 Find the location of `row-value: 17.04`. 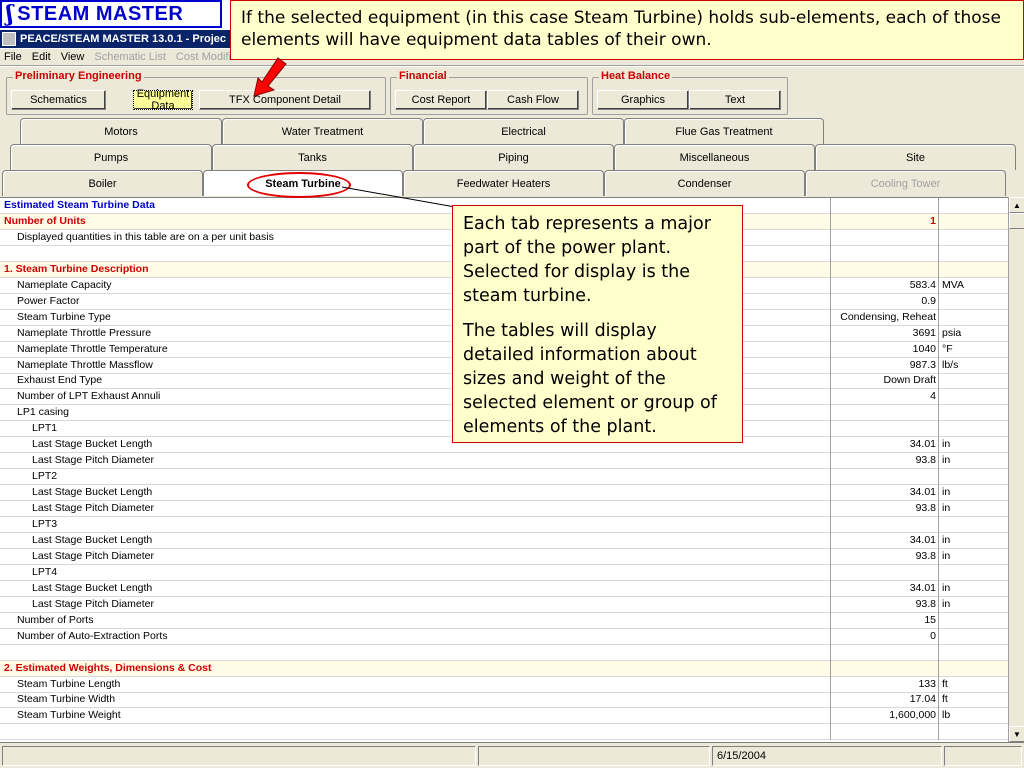

row-value: 17.04 is located at coordinates (884, 700).